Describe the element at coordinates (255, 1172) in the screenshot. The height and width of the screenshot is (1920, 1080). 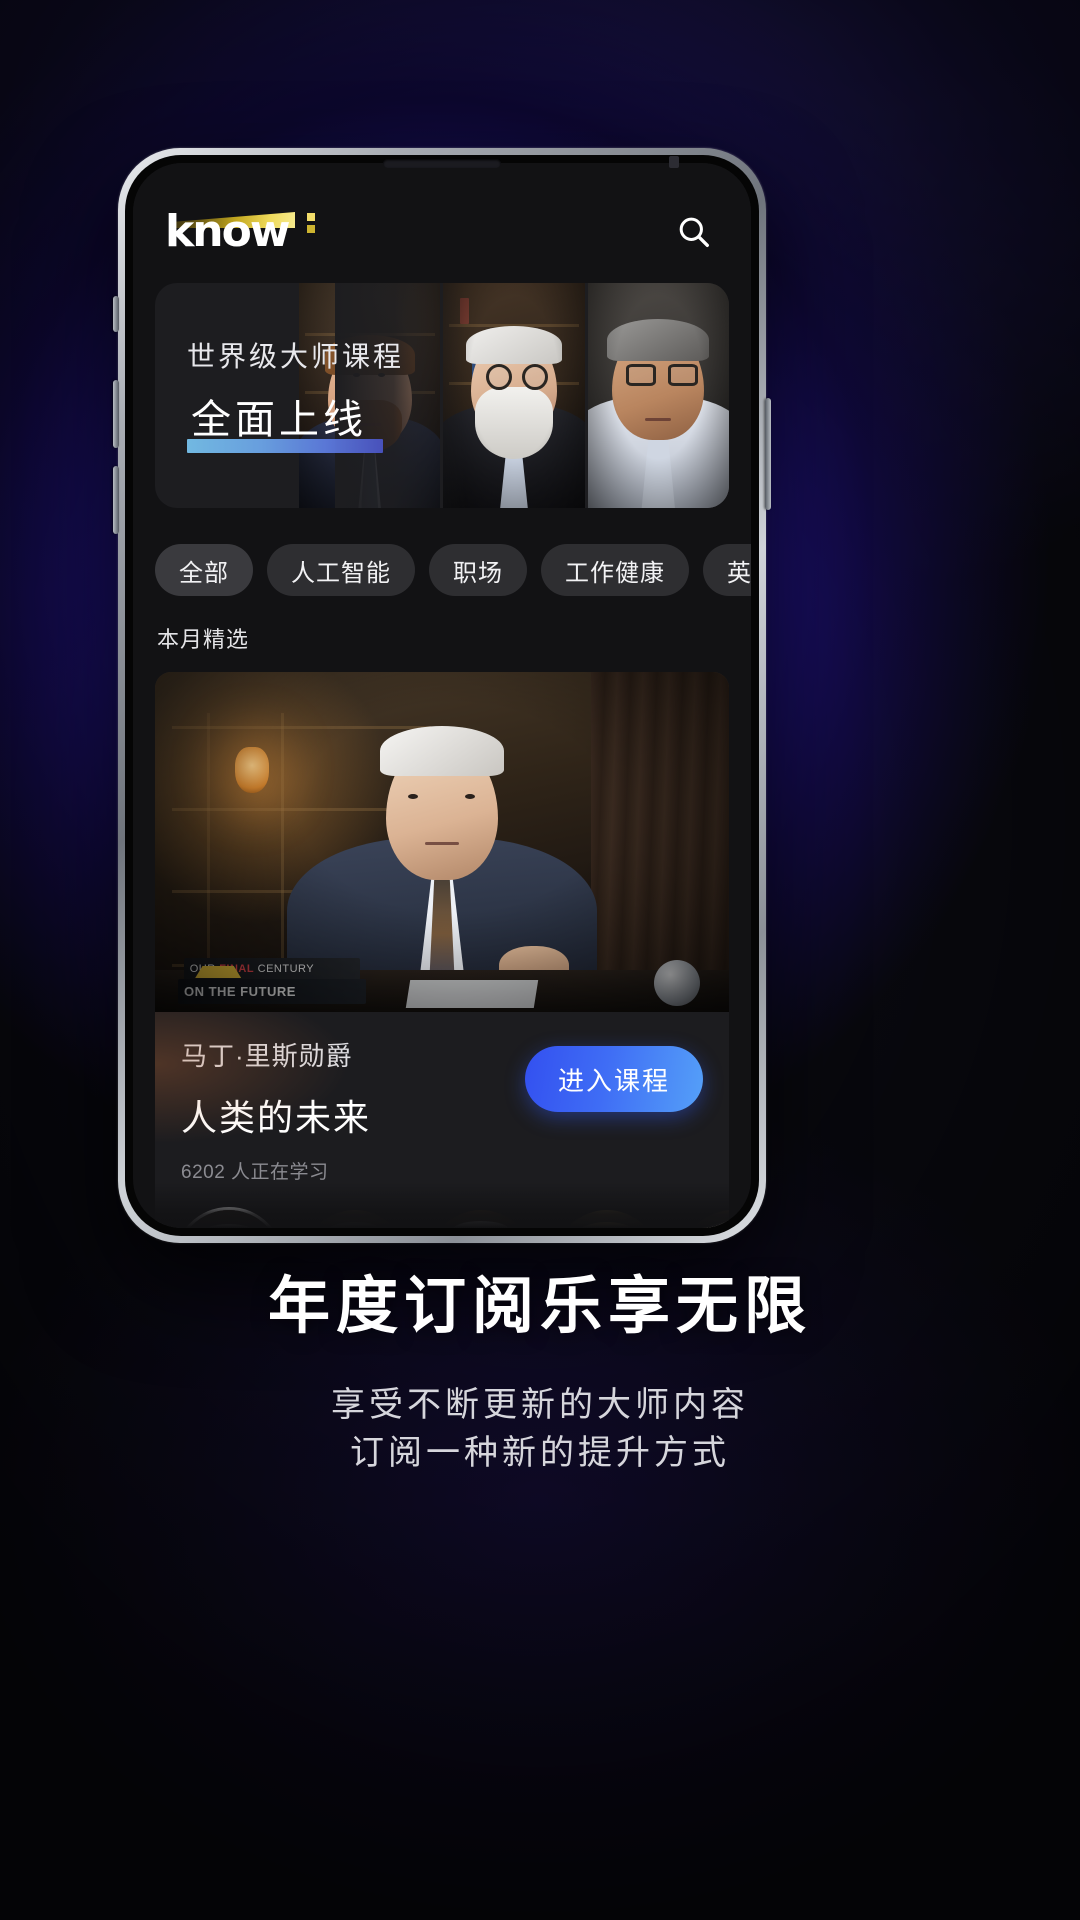
I see `course-learner-count: 6202 人正在学习` at that location.